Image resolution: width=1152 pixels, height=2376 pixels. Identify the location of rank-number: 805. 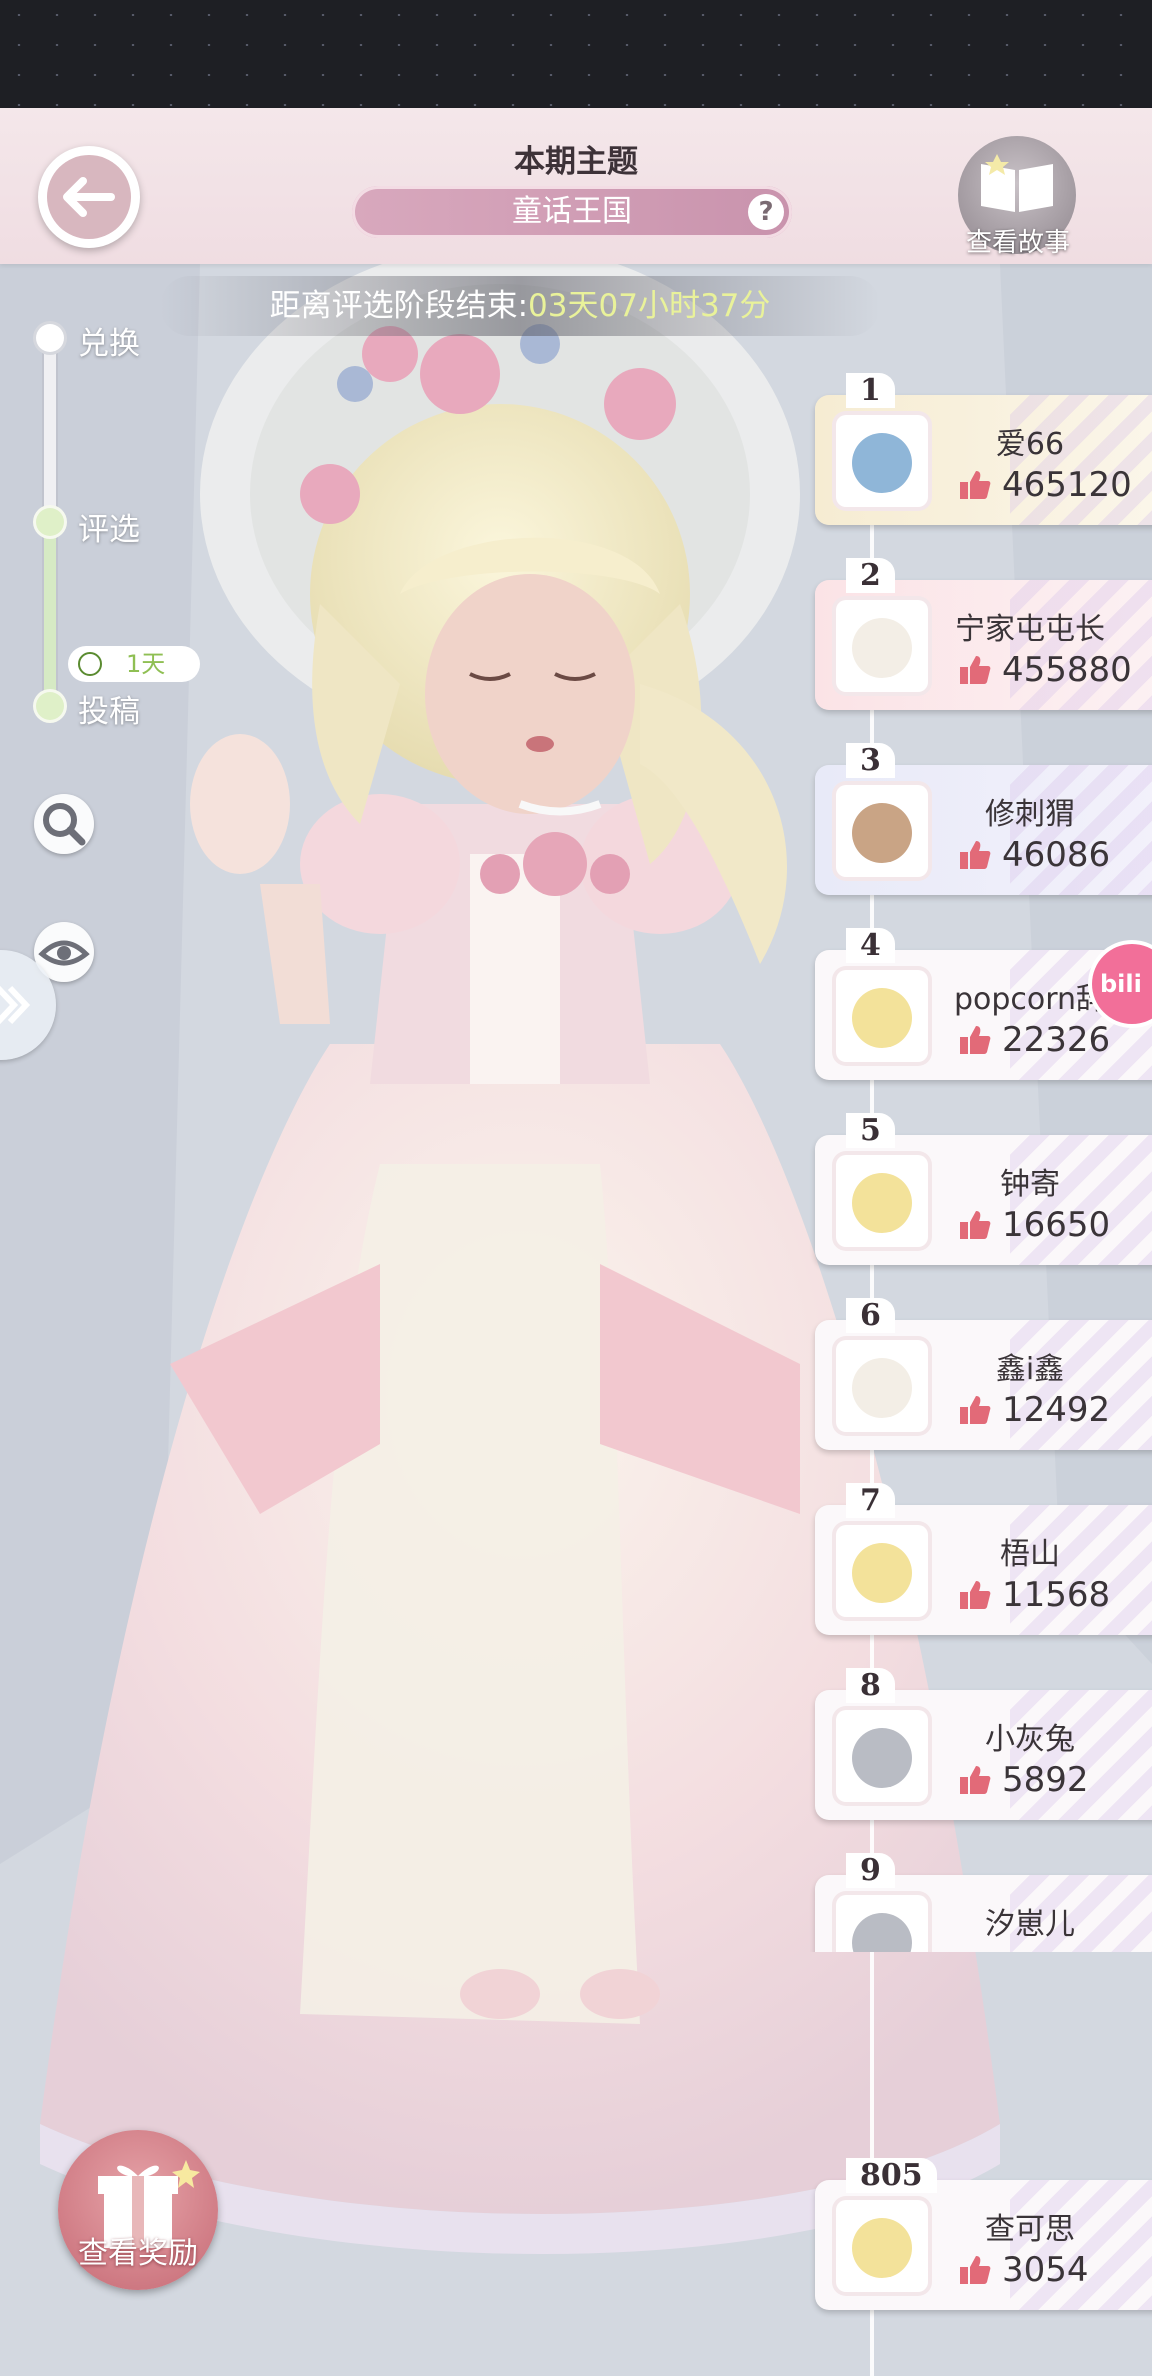
(891, 2175).